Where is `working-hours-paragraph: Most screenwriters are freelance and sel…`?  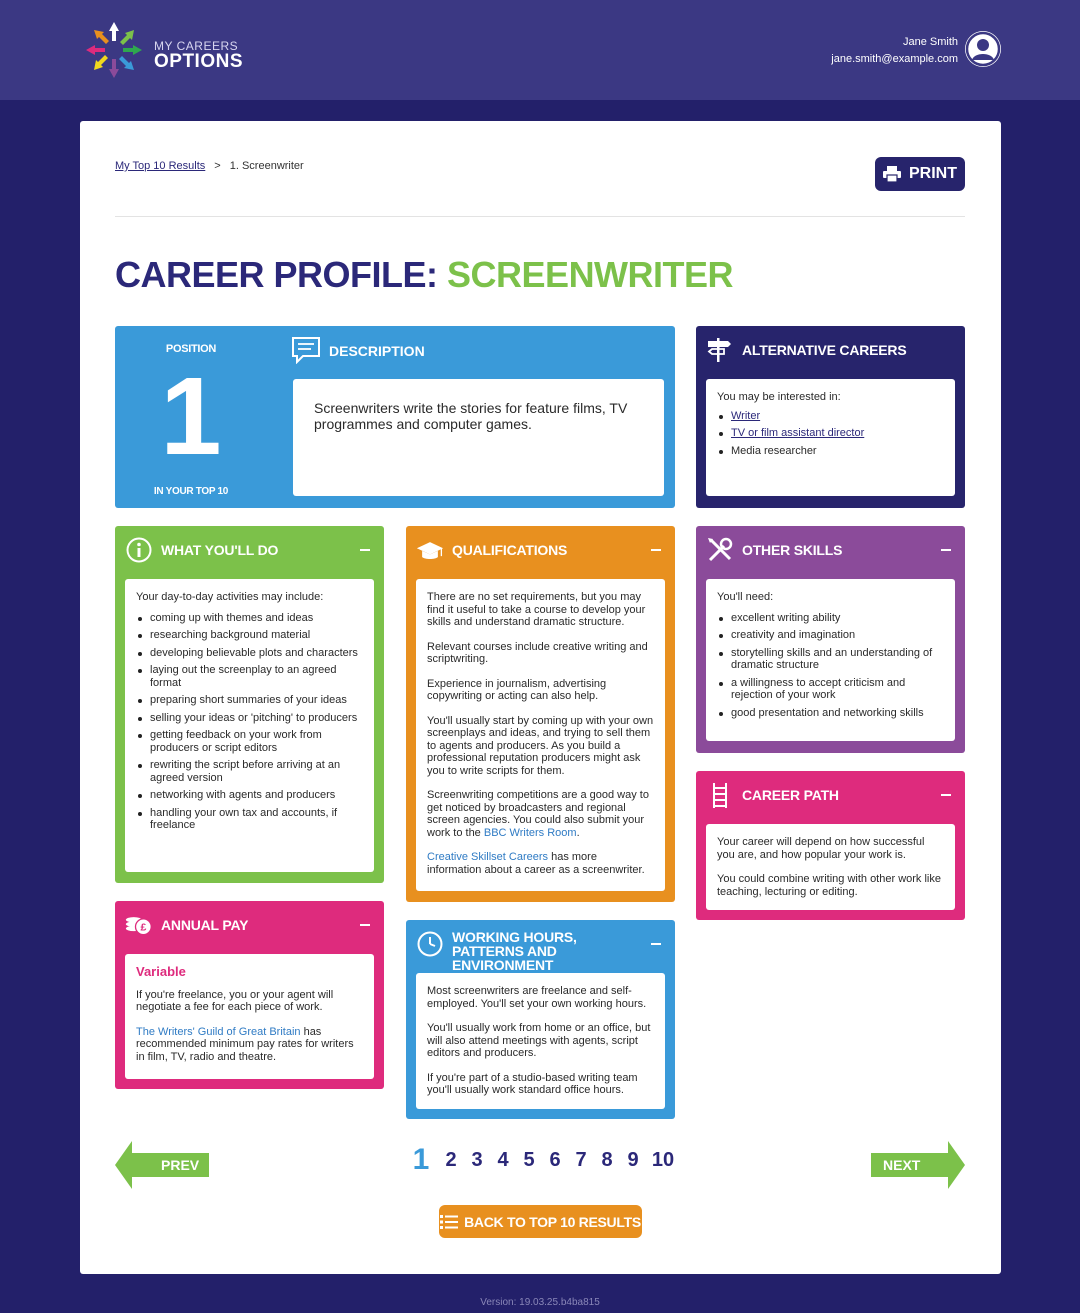 working-hours-paragraph: Most screenwriters are freelance and sel… is located at coordinates (537, 997).